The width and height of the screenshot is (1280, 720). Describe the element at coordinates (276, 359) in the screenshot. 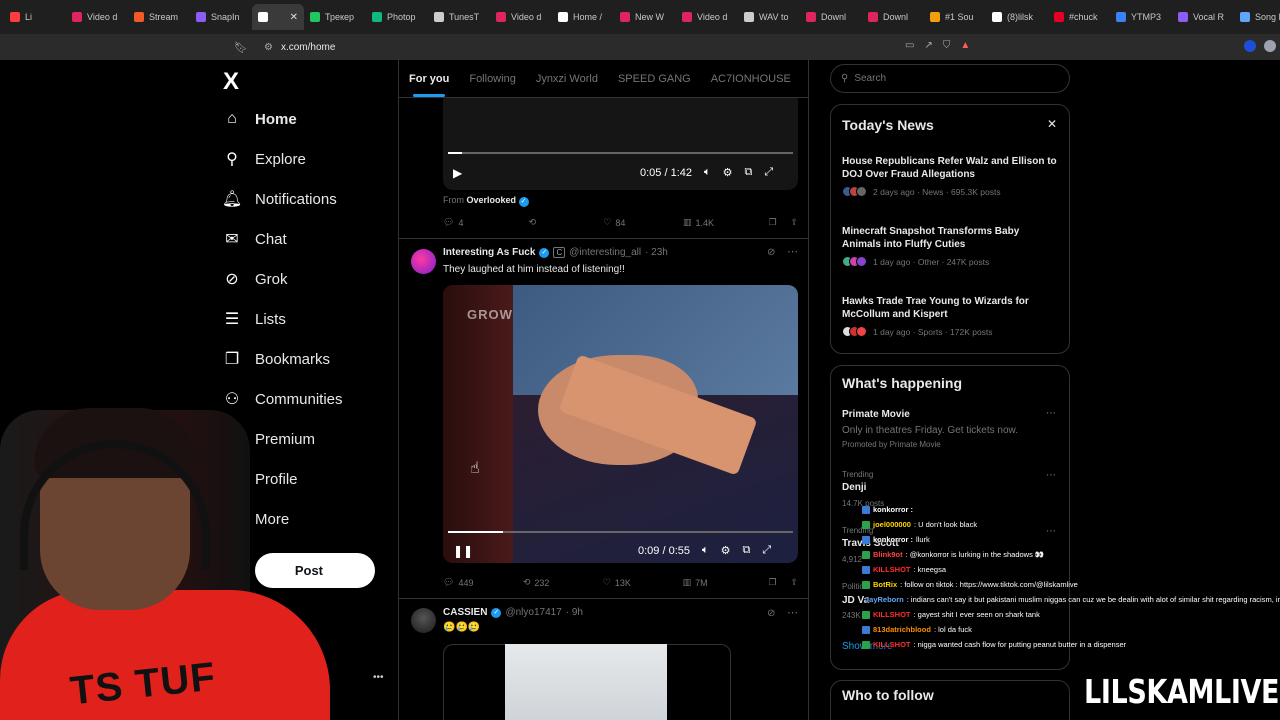

I see `nav-item-bookmarks: ❐ Bookmarks` at that location.